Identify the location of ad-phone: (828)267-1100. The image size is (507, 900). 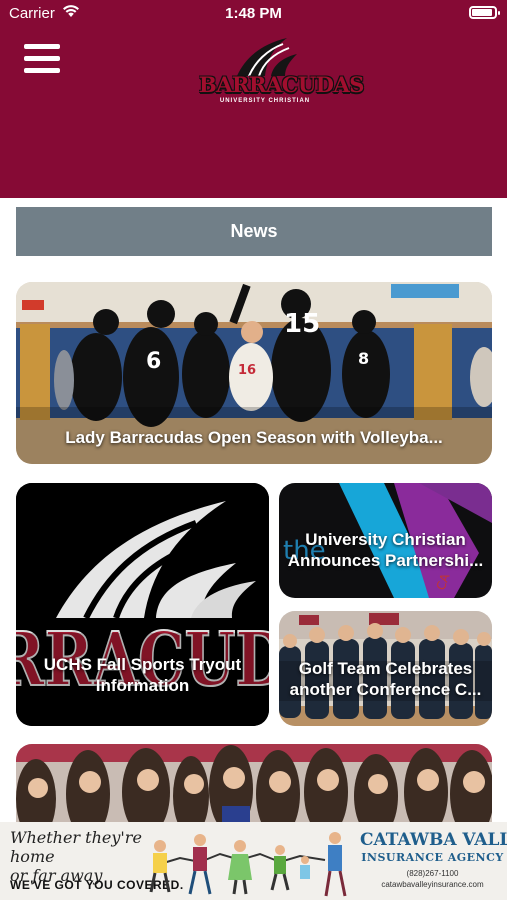
(432, 873).